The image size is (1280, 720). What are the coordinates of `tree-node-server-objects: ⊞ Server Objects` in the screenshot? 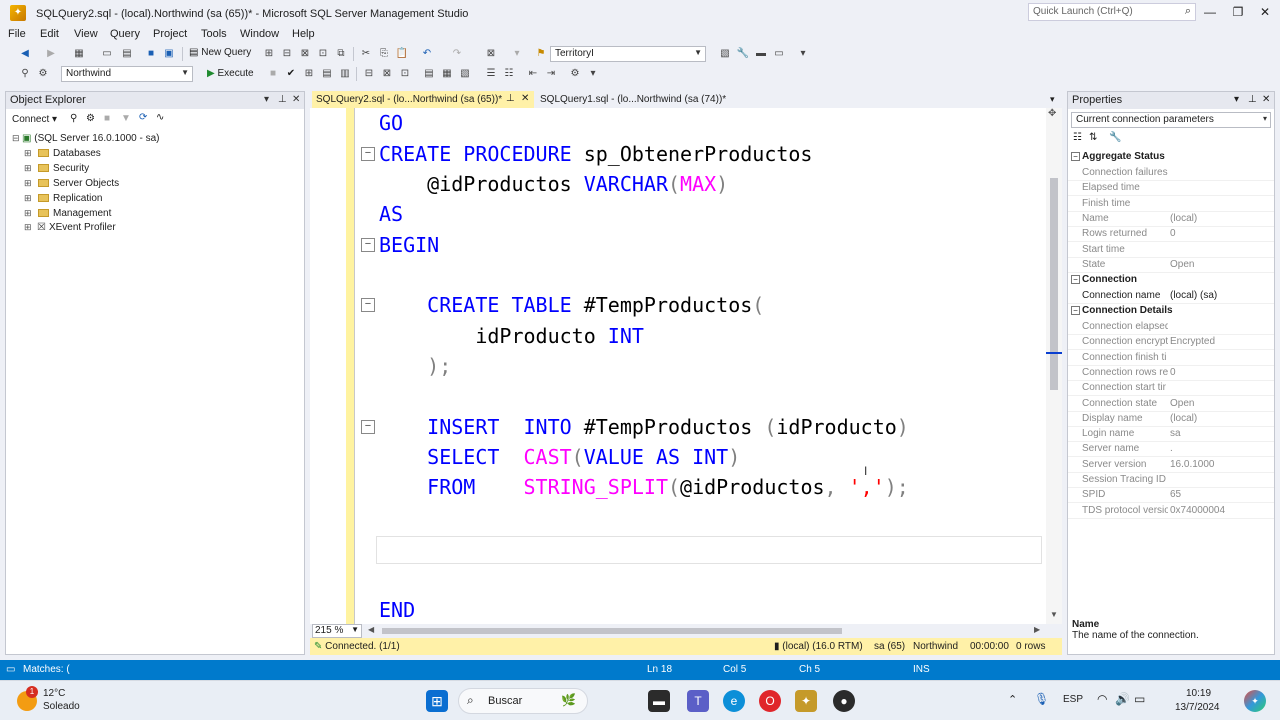 It's located at (71, 185).